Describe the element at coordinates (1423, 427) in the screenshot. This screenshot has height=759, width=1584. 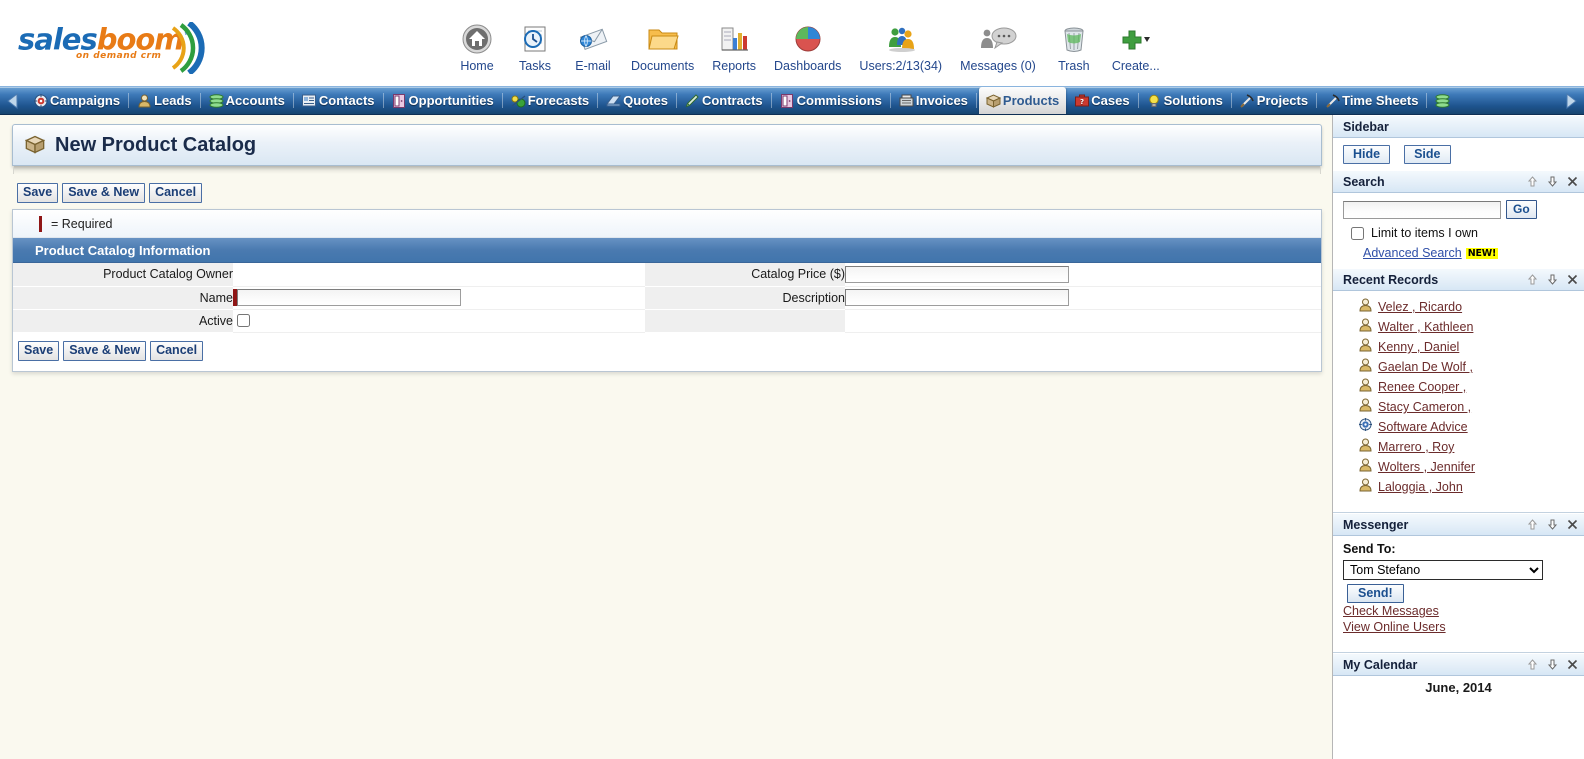
I see `recent-record-link: Software Advice` at that location.